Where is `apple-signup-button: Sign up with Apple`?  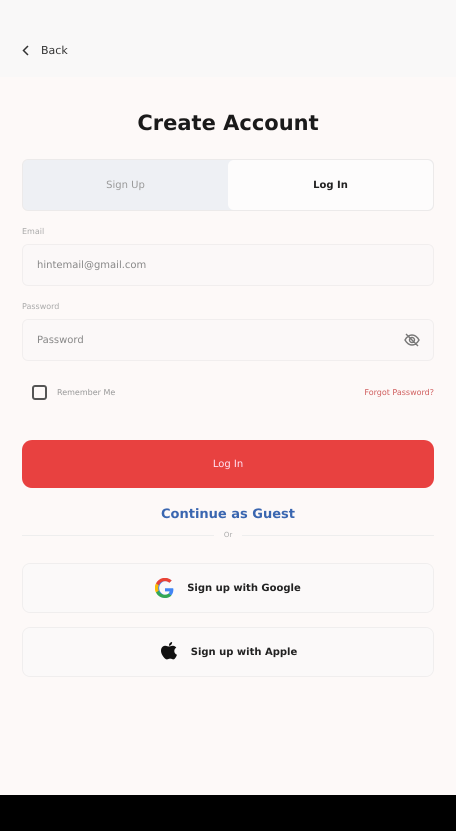
apple-signup-button: Sign up with Apple is located at coordinates (228, 652).